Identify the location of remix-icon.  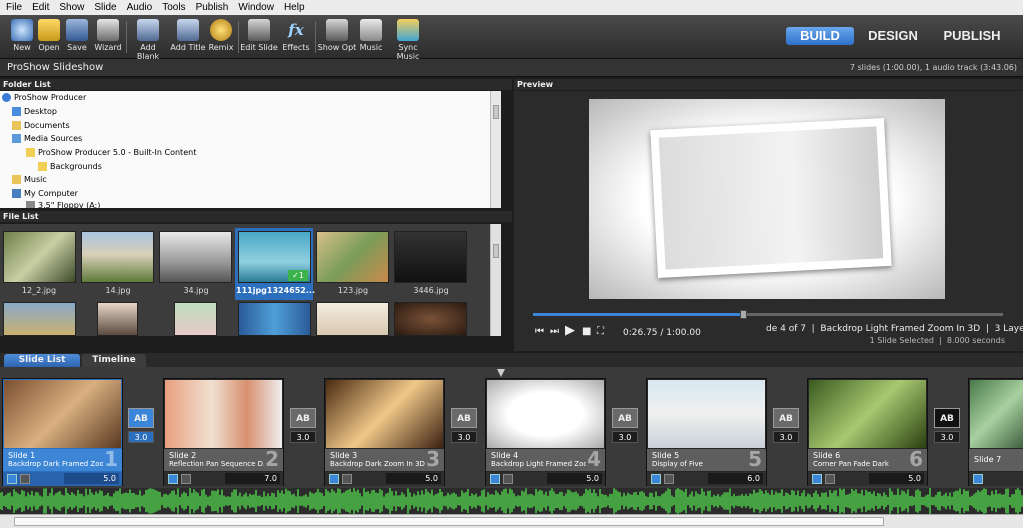
(221, 30).